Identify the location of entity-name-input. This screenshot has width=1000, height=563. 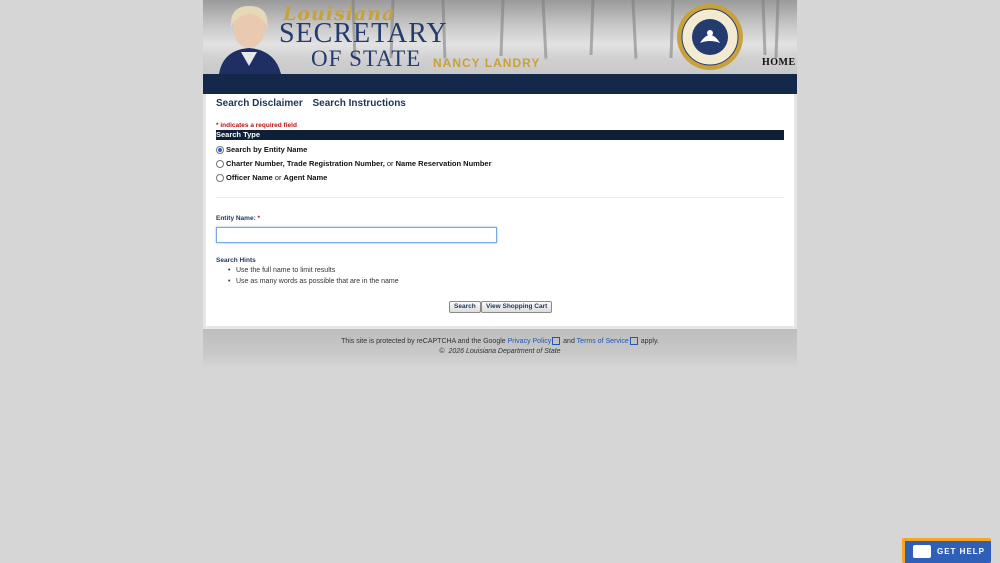
(356, 235).